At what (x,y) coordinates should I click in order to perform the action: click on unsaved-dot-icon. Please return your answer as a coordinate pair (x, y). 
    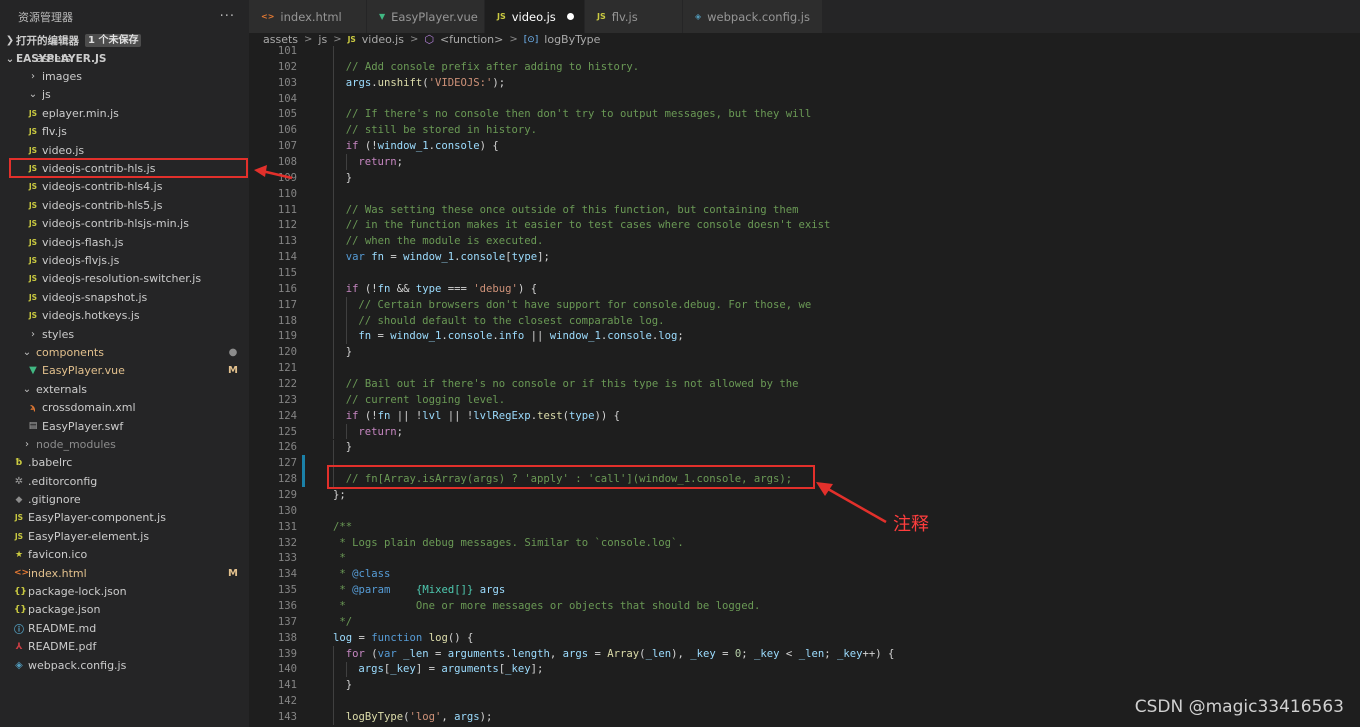
    Looking at the image, I should click on (570, 16).